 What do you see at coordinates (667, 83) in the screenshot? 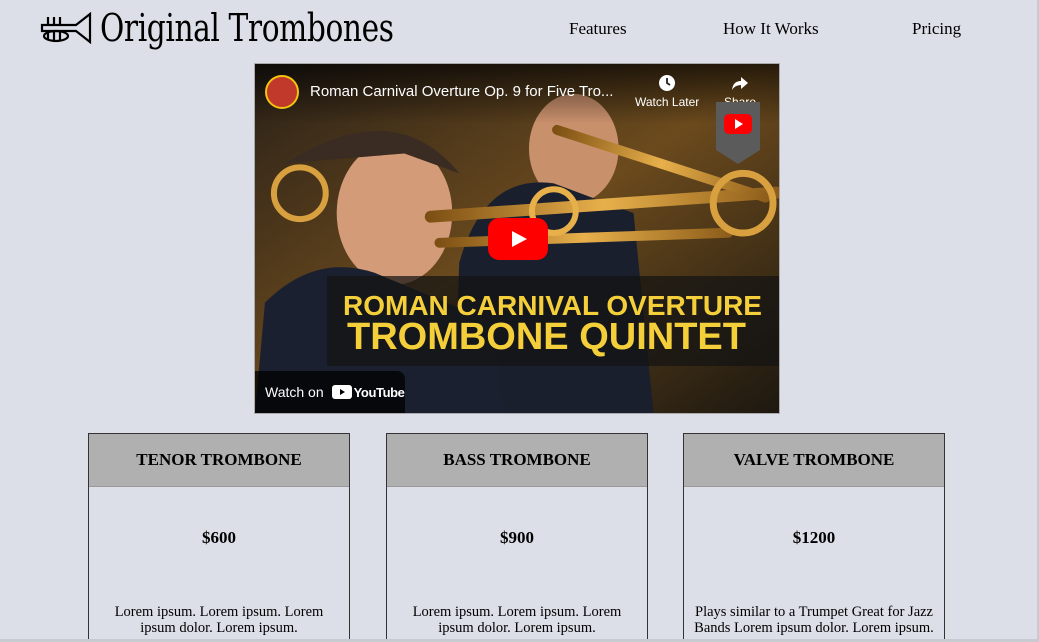
I see `clock-icon` at bounding box center [667, 83].